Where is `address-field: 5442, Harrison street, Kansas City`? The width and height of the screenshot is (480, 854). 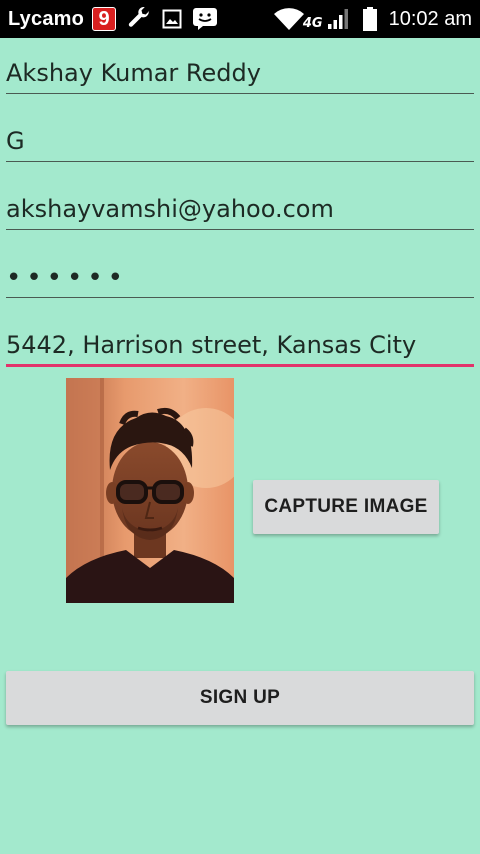 address-field: 5442, Harrison street, Kansas City is located at coordinates (240, 346).